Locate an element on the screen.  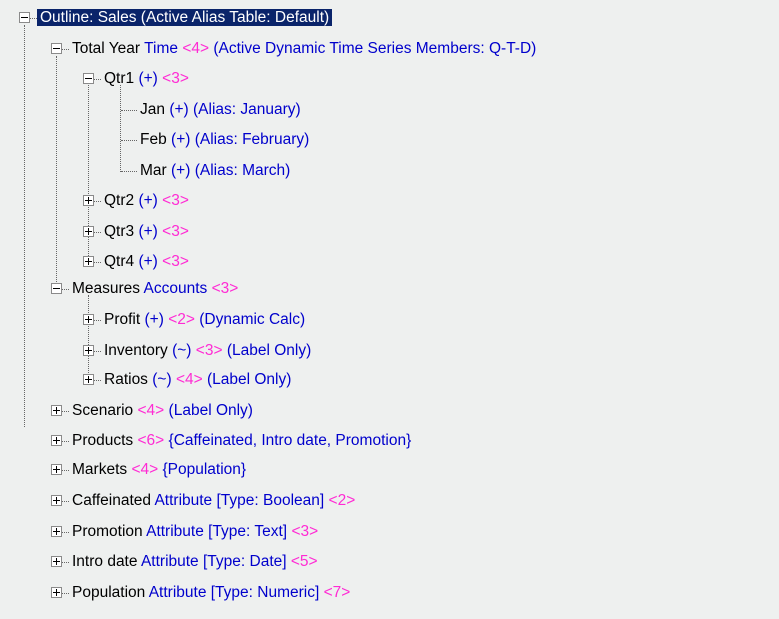
node-keyword: Attribute [Type: Date] is located at coordinates (213, 561).